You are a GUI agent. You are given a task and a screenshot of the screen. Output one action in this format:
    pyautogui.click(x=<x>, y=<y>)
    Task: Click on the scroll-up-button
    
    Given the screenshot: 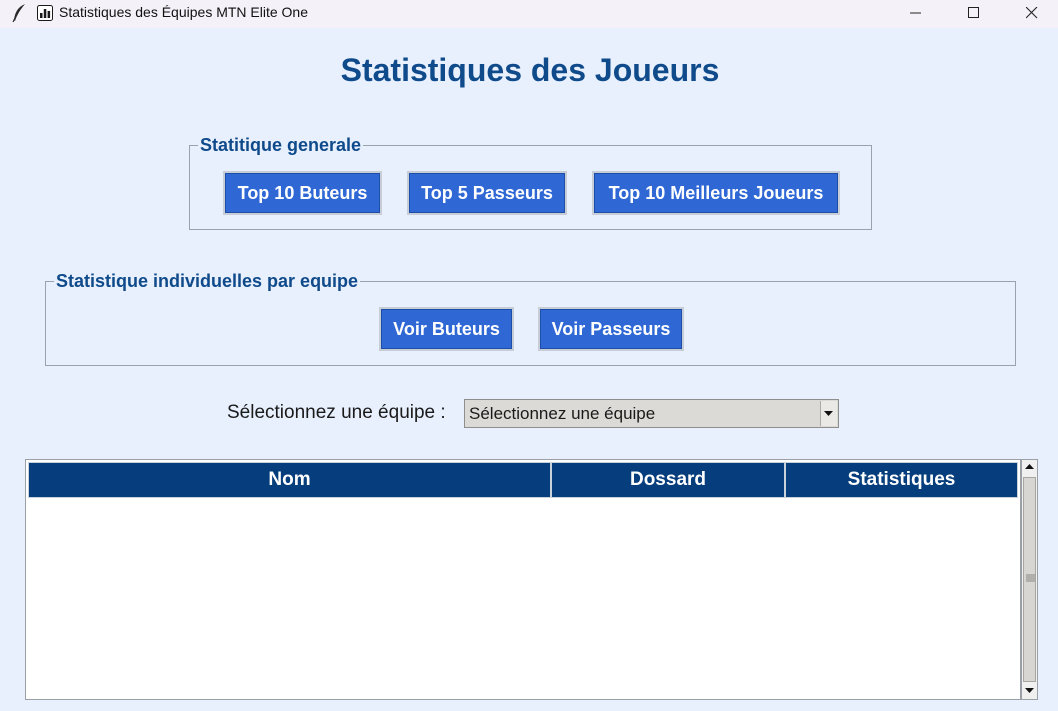 What is the action you would take?
    pyautogui.click(x=1029, y=467)
    